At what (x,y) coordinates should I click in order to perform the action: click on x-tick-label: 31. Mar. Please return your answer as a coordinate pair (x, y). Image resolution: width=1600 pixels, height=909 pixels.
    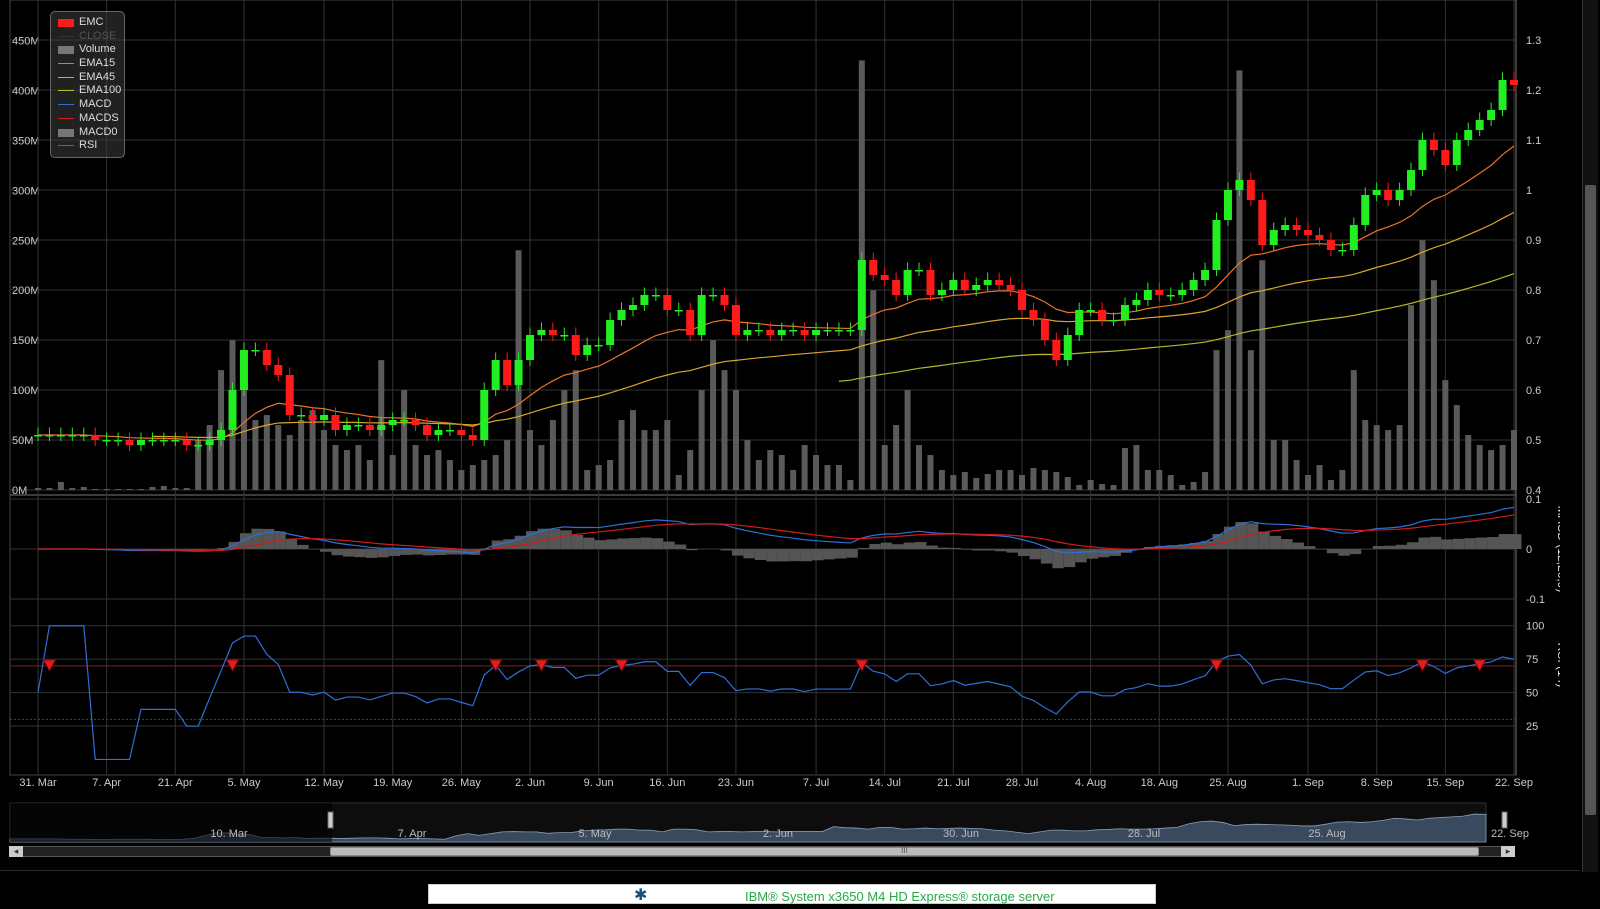
    Looking at the image, I should click on (38, 783).